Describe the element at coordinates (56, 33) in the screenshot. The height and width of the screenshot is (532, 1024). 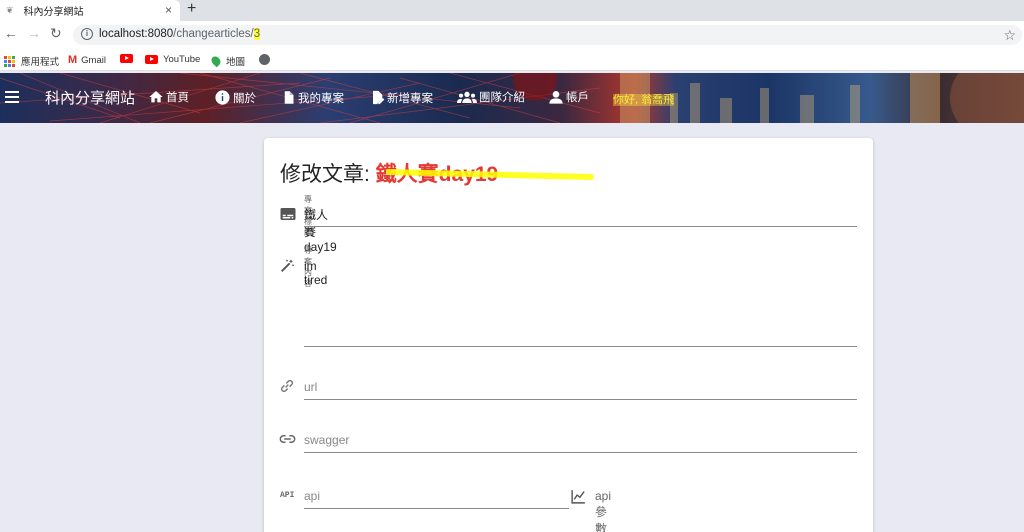
I see `reload-icon: ↻` at that location.